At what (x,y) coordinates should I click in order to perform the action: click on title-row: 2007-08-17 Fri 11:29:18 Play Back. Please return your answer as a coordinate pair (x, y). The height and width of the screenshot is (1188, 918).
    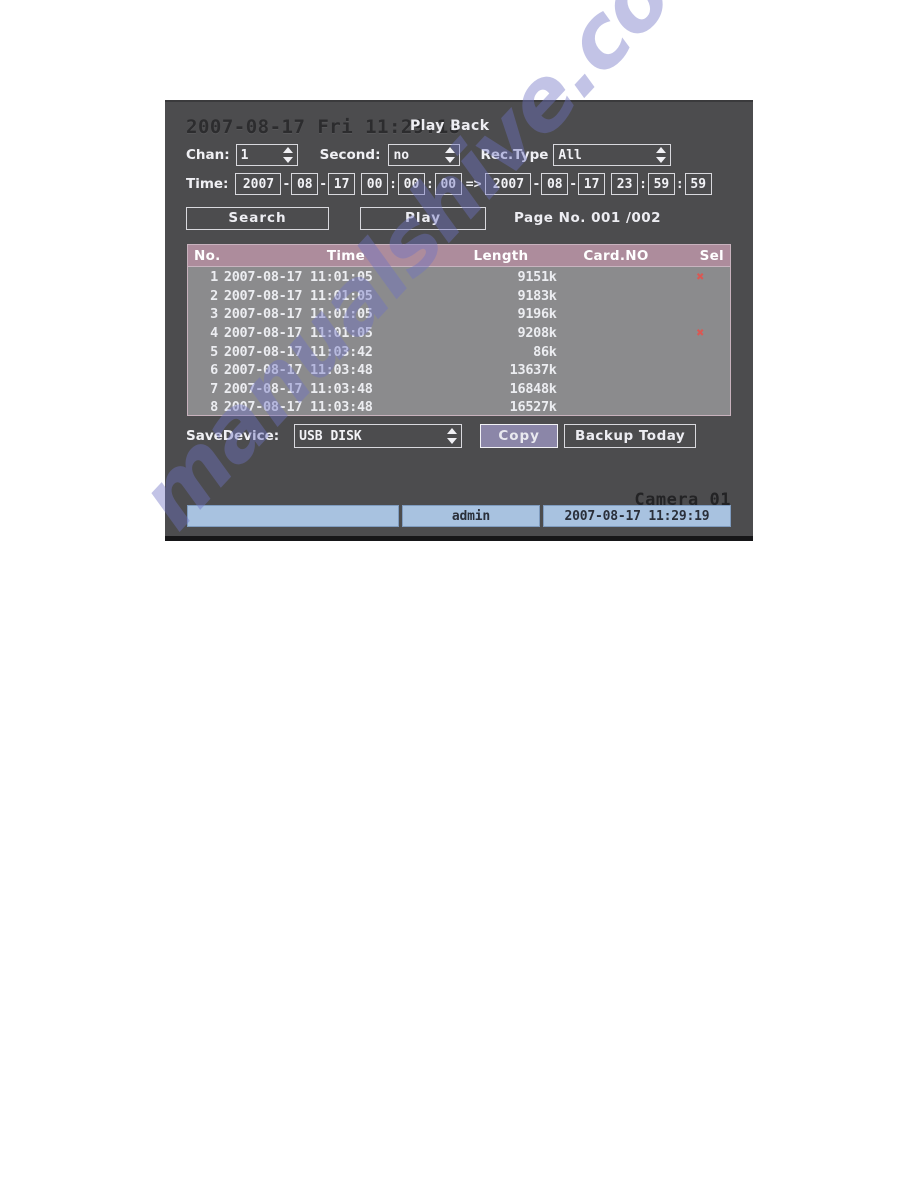
    Looking at the image, I should click on (459, 130).